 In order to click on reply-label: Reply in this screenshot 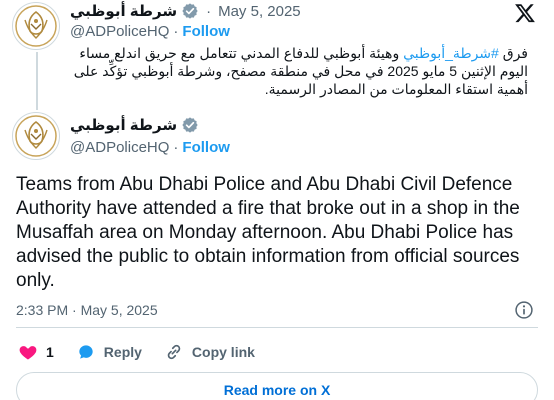, I will do `click(122, 352)`.